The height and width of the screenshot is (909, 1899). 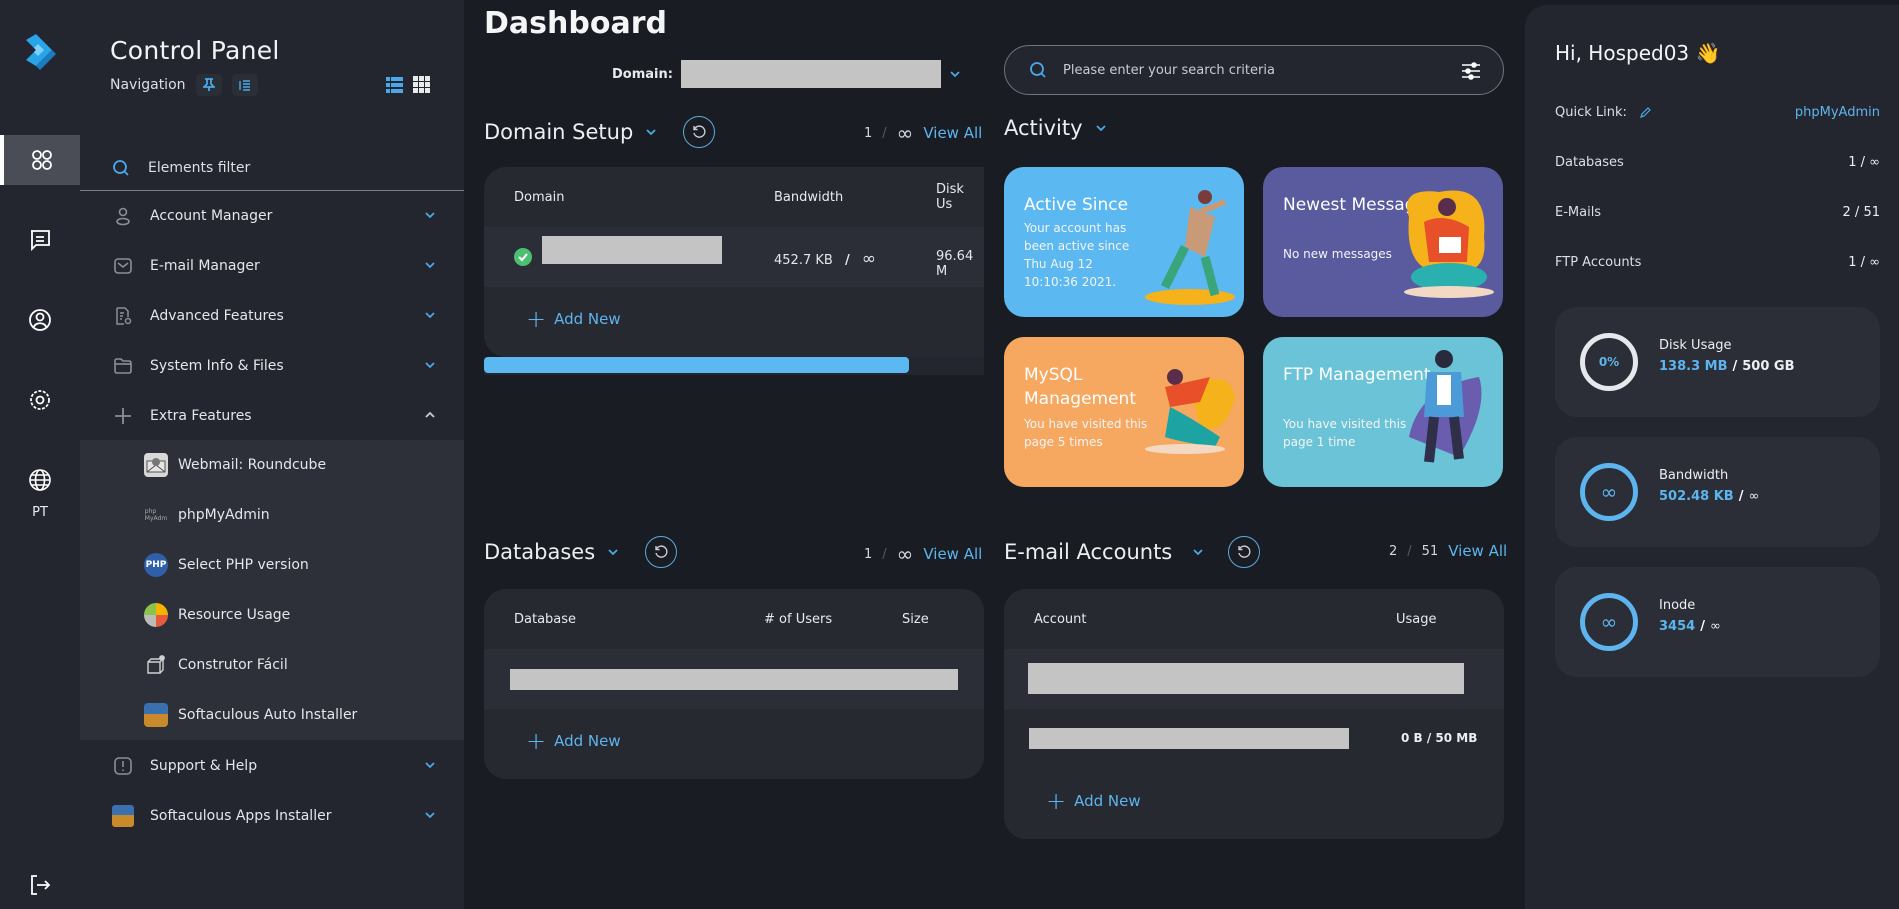 I want to click on rail-account-button, so click(x=40, y=320).